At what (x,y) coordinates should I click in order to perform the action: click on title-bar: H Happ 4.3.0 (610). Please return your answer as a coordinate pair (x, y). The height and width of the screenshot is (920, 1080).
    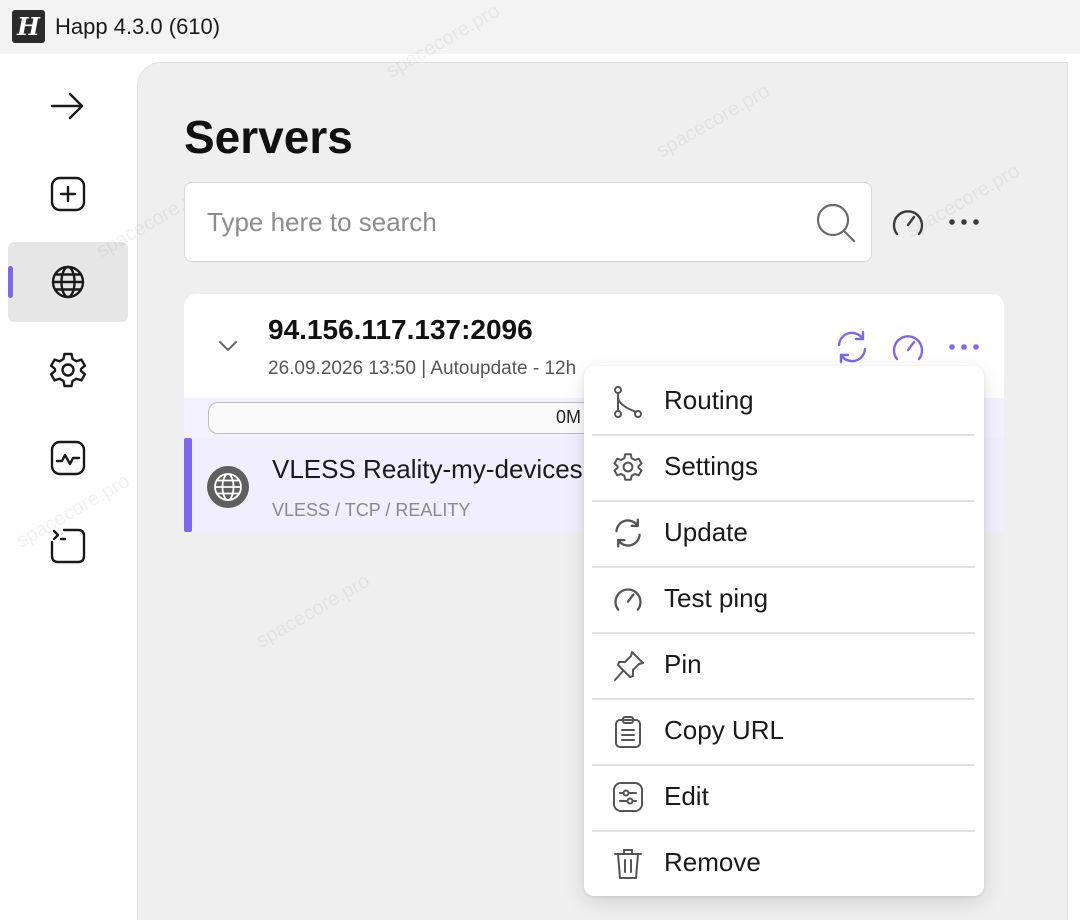
    Looking at the image, I should click on (540, 27).